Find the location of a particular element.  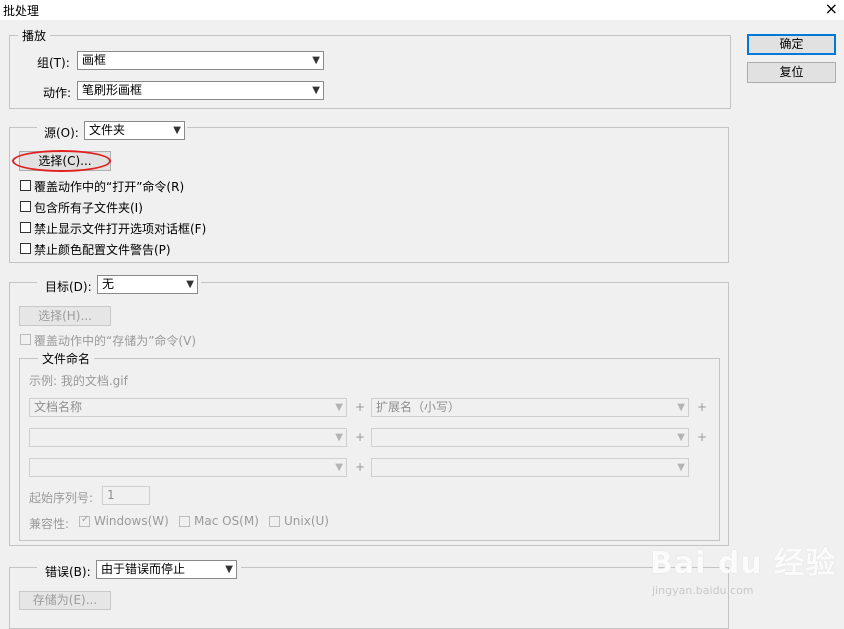

start-serial-label: 起始序列号: is located at coordinates (61, 498).